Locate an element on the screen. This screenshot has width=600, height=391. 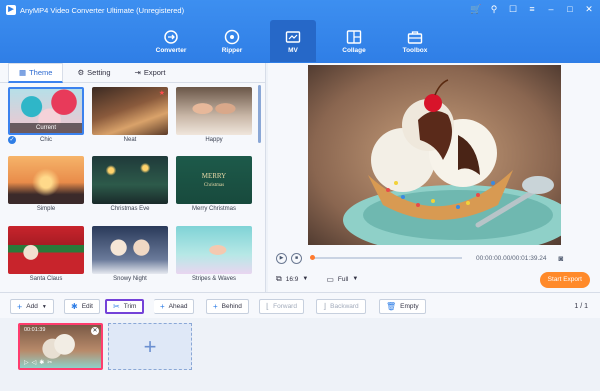
behind-icon: + is located at coordinates (215, 306).